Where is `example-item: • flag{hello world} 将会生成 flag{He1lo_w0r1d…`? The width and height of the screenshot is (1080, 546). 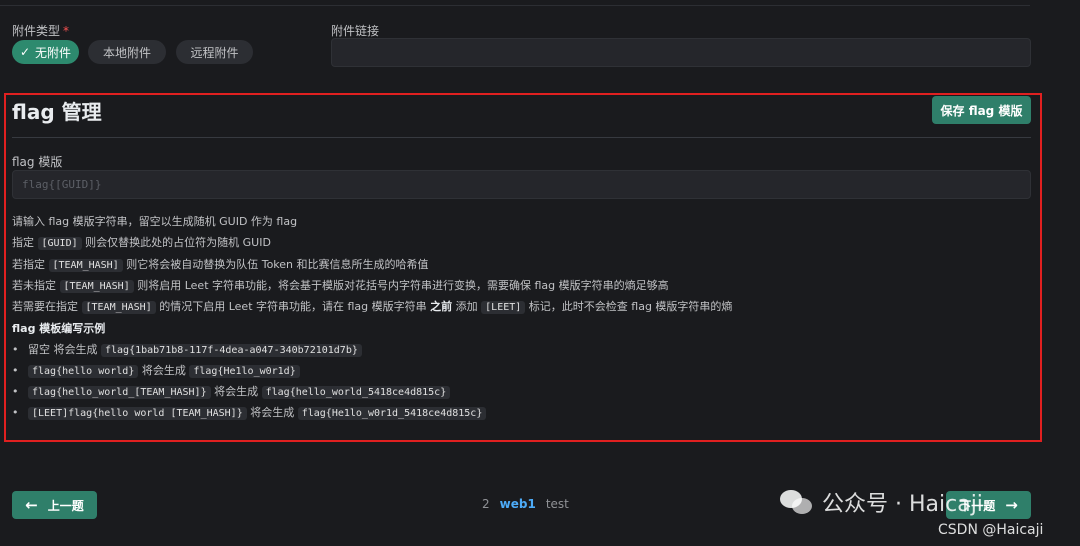
example-item: • flag{hello world} 将会生成 flag{He1lo_w0r1d… is located at coordinates (156, 370).